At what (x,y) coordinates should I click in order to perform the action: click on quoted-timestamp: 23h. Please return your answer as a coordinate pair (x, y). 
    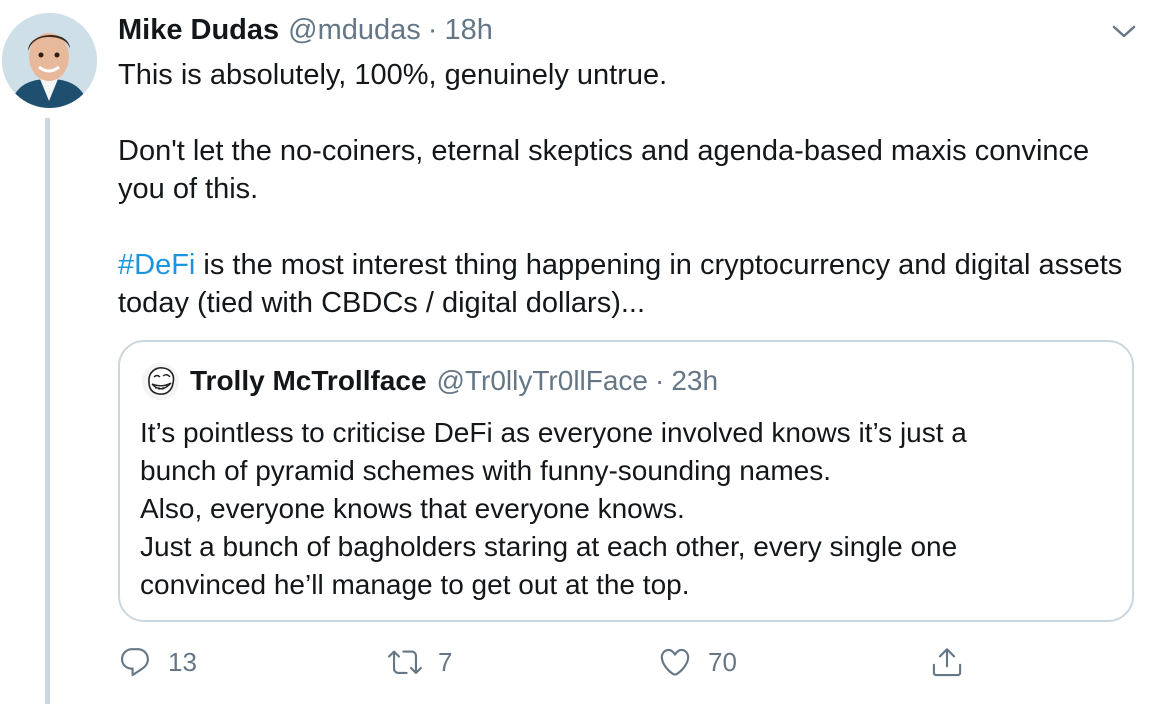
    Looking at the image, I should click on (694, 381).